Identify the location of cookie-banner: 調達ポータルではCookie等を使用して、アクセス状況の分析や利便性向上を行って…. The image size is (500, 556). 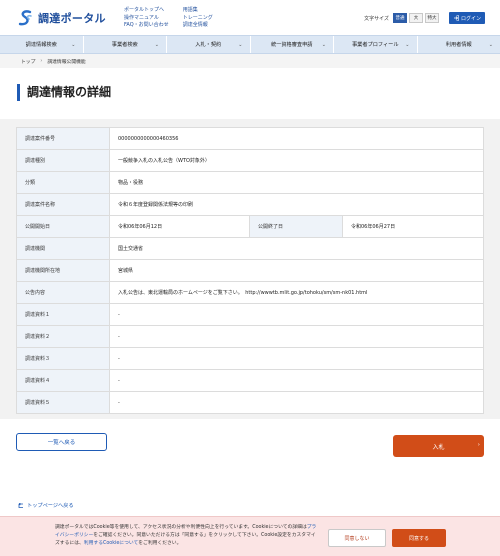
(250, 536).